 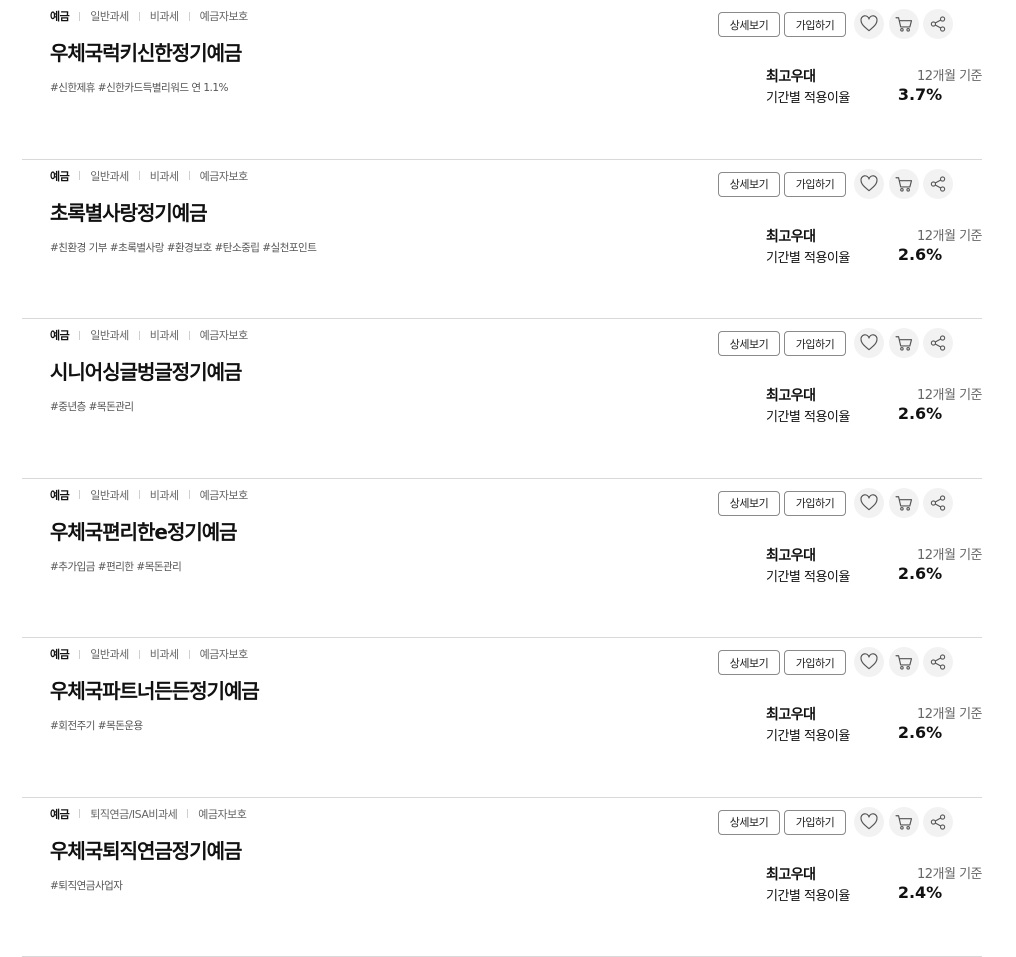 I want to click on product-title: 우체국럭키신한정기예금, so click(x=145, y=51).